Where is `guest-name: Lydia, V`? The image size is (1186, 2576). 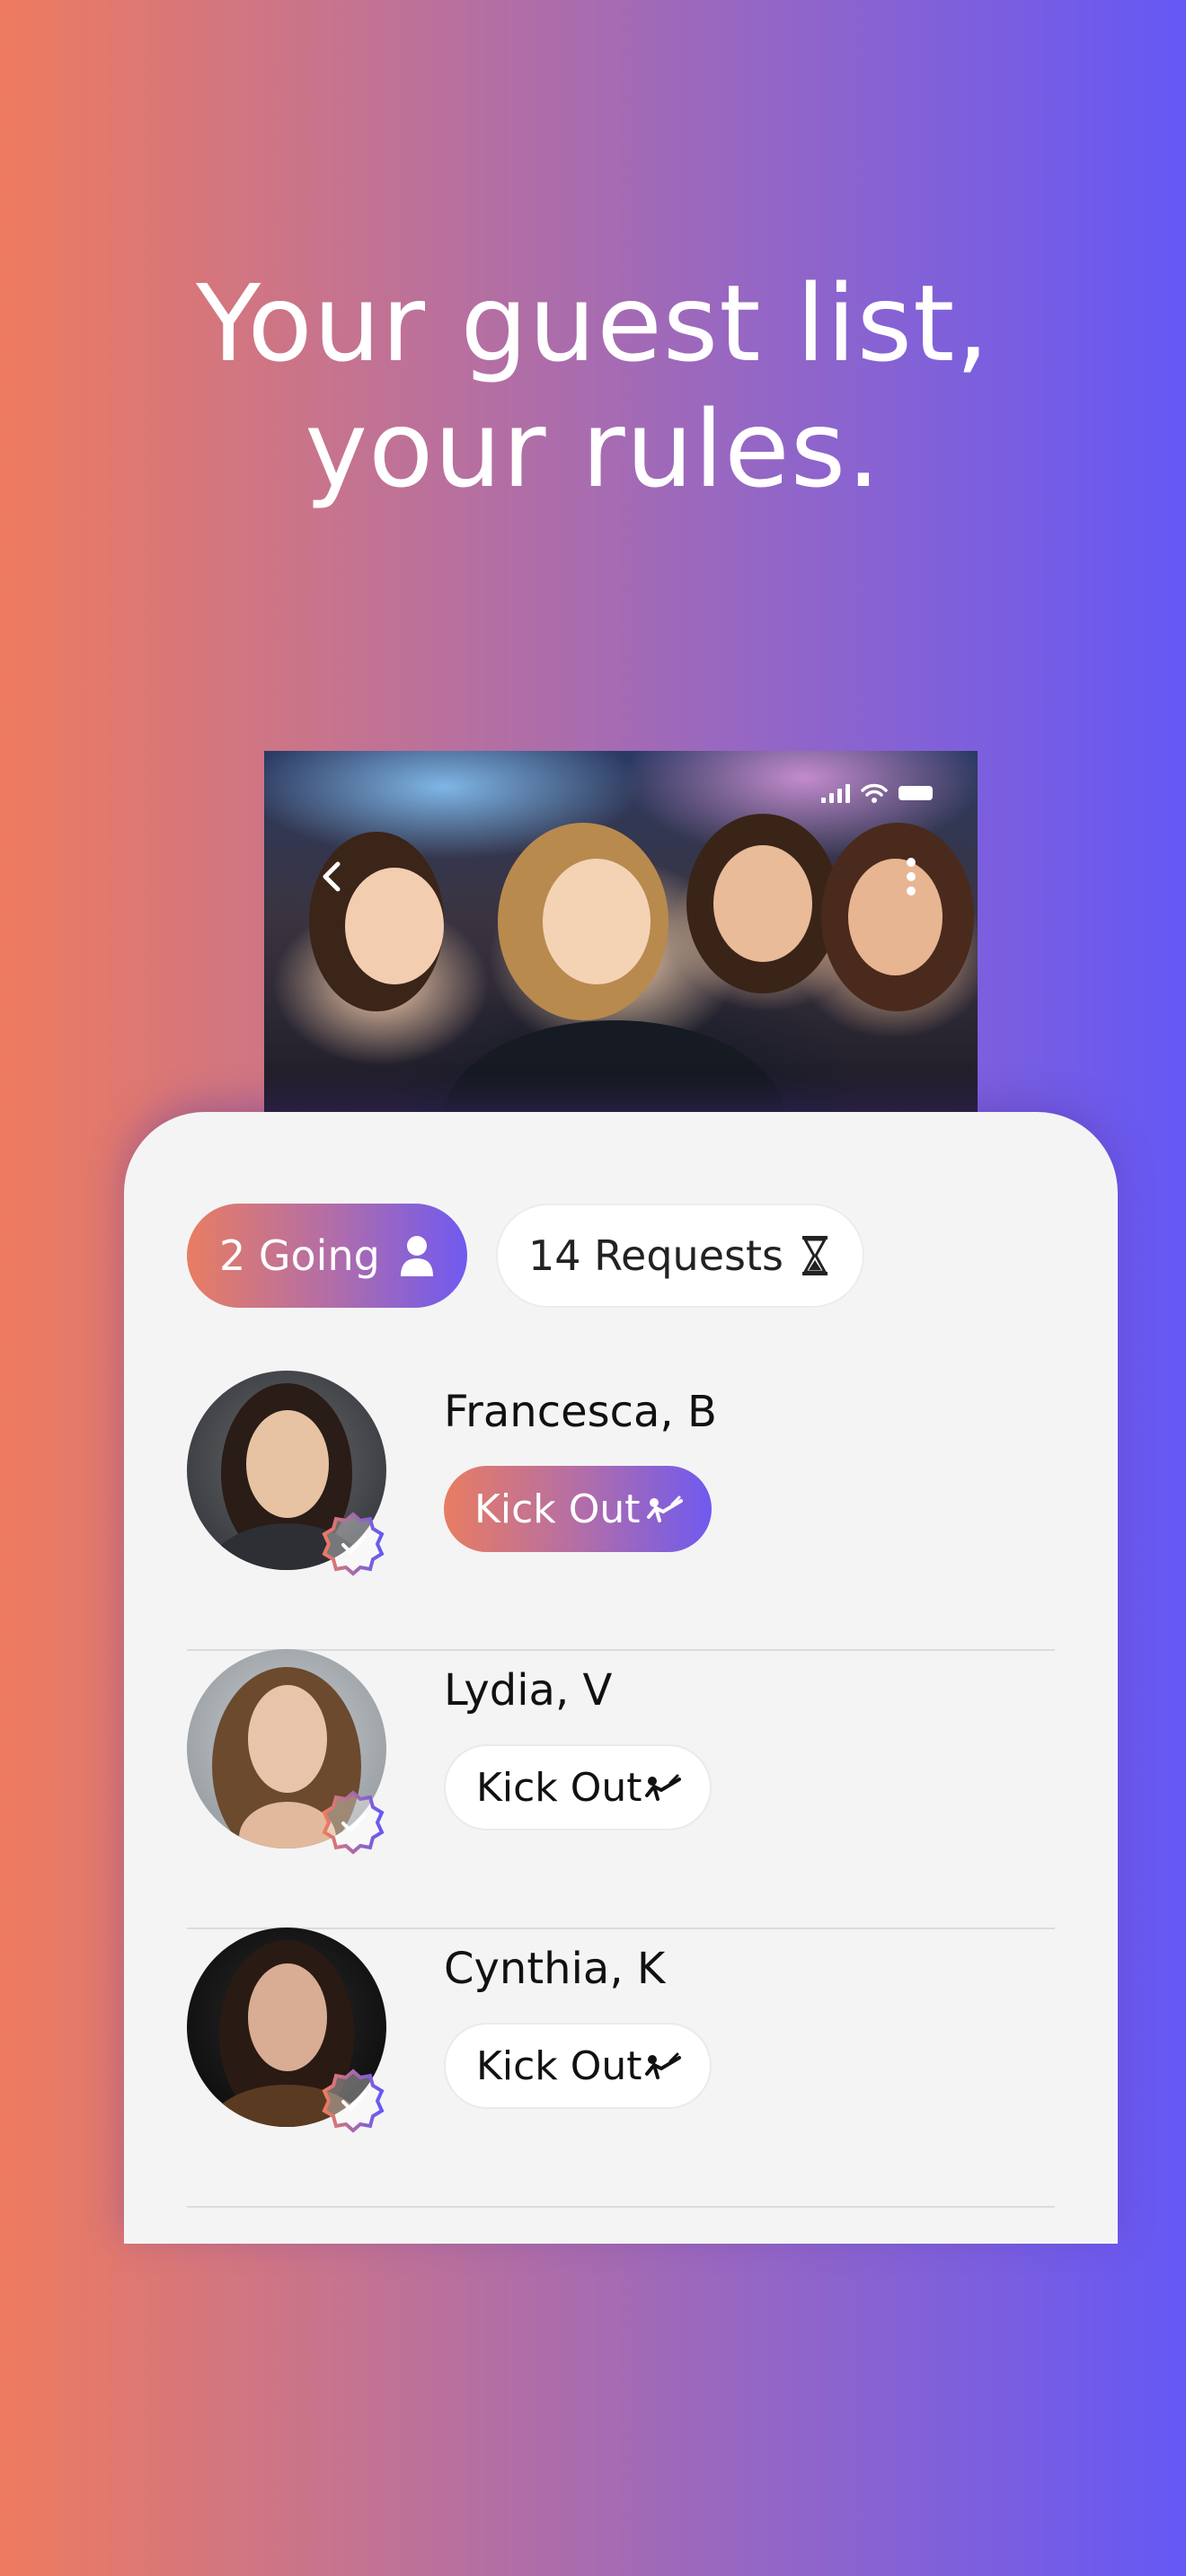
guest-name: Lydia, V is located at coordinates (528, 1690).